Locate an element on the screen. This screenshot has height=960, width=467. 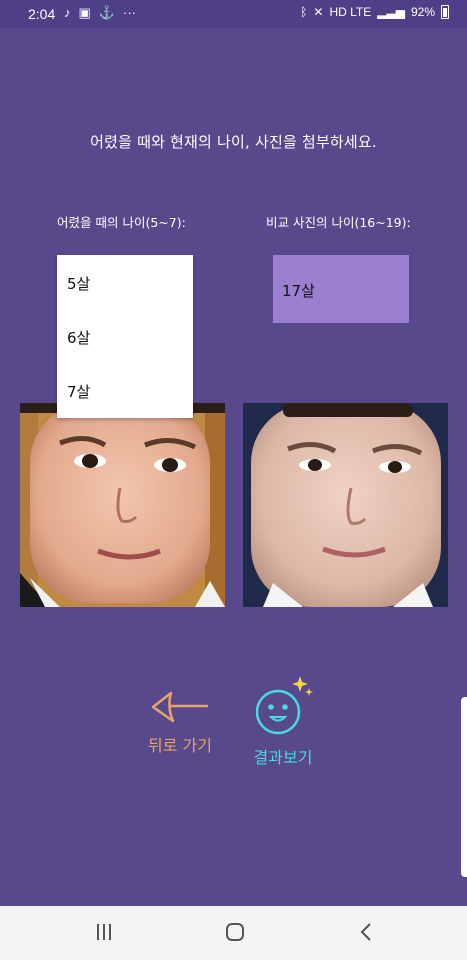
young-age-dropdown: 5살 6살 7살 is located at coordinates (125, 336).